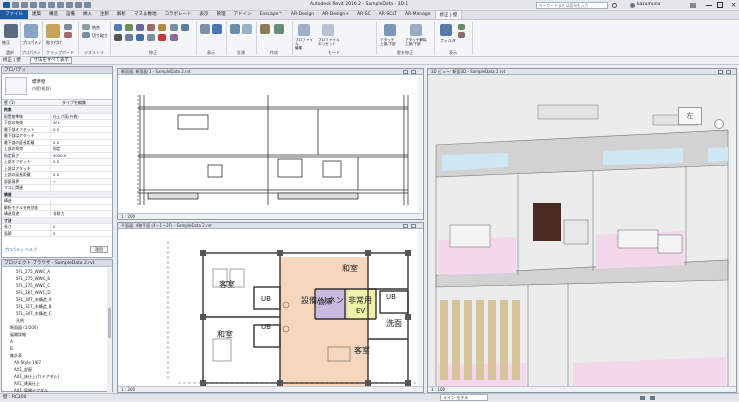 This screenshot has width=739, height=402. I want to click on section-scrollbar, so click(420, 144).